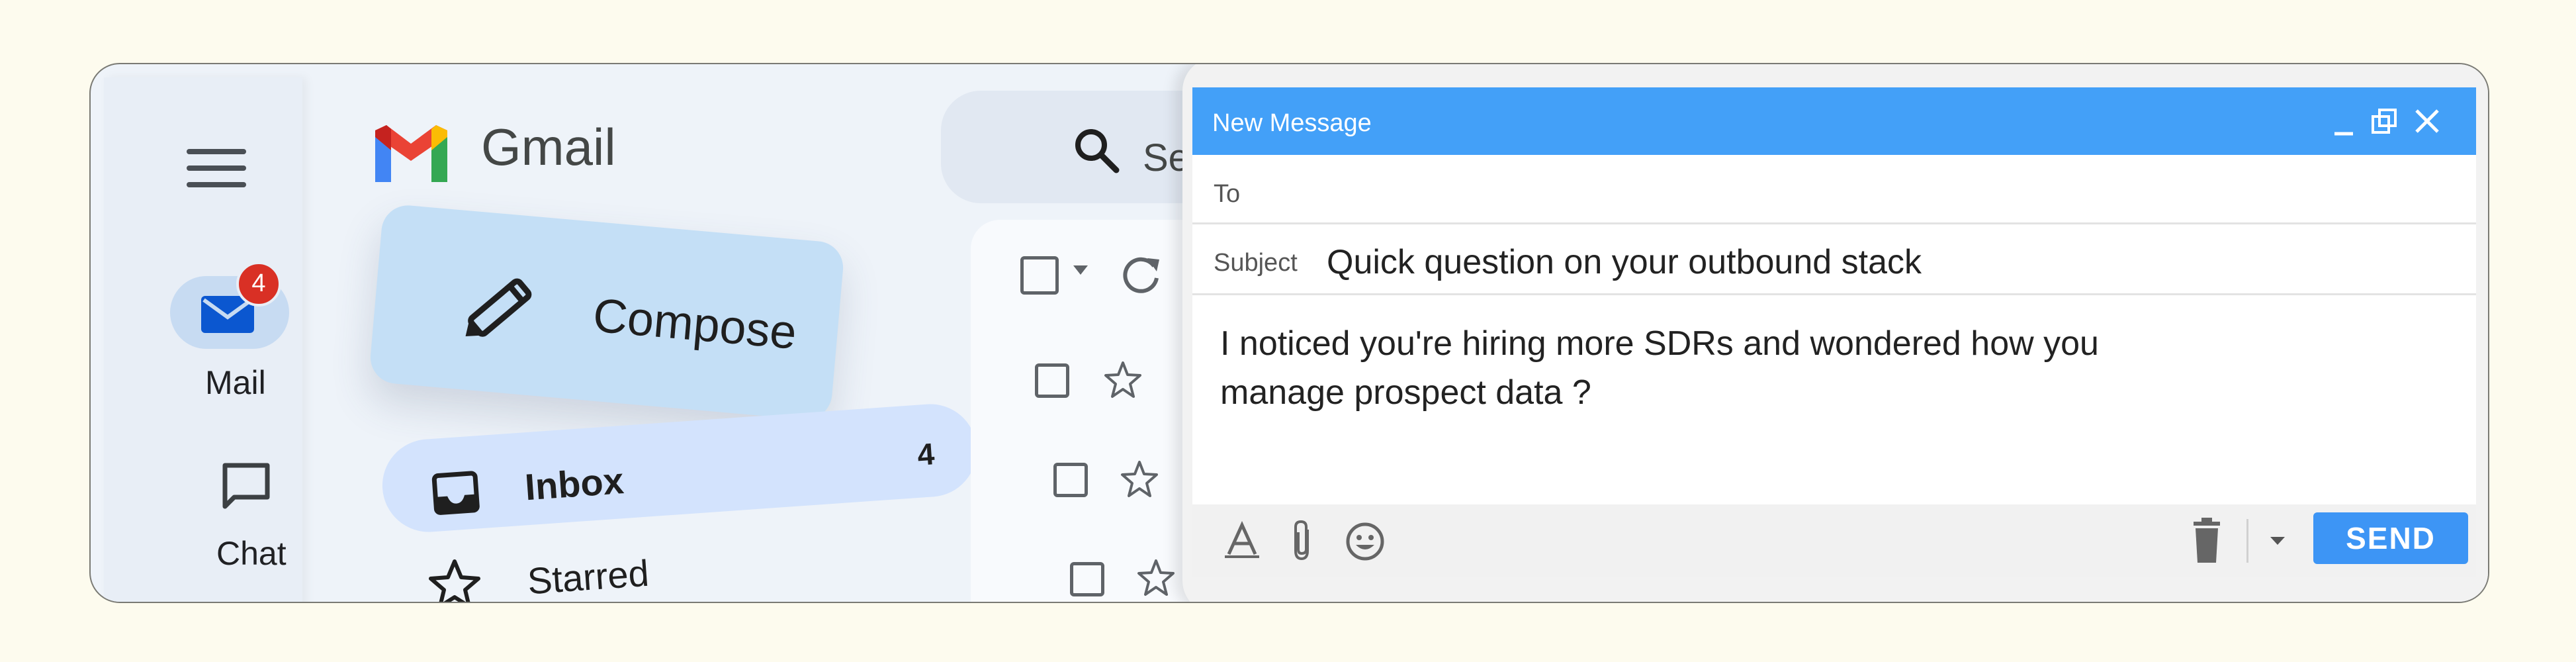 The height and width of the screenshot is (662, 2576). What do you see at coordinates (2247, 541) in the screenshot?
I see `toolbar-divider` at bounding box center [2247, 541].